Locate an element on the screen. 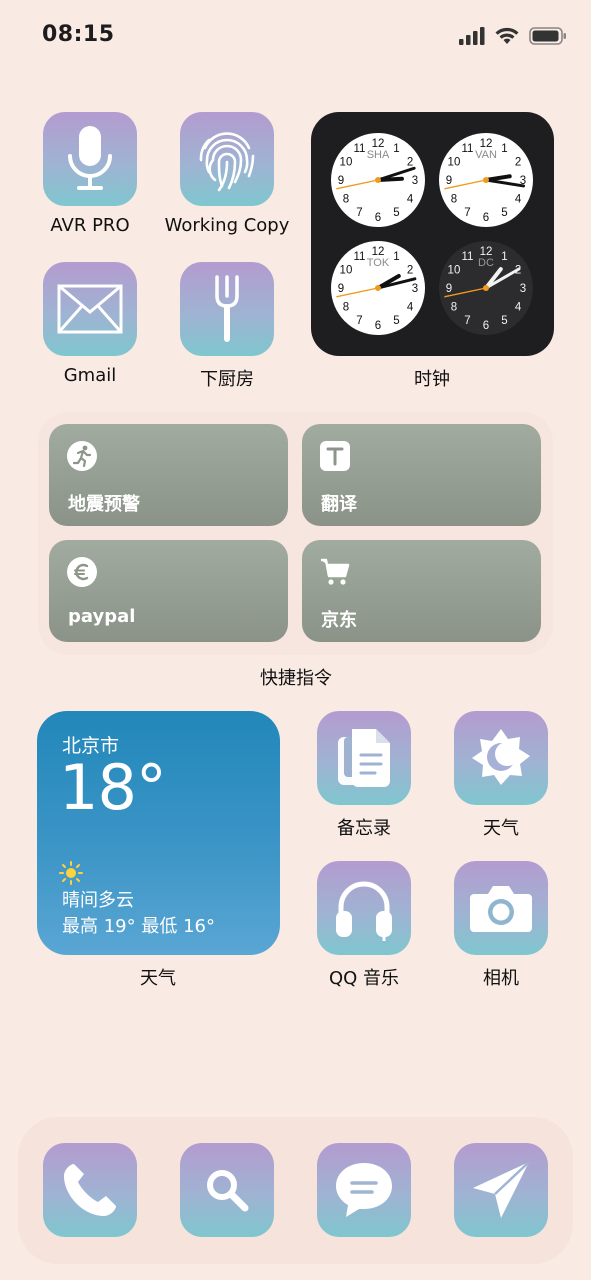  weather-app-button is located at coordinates (501, 758).